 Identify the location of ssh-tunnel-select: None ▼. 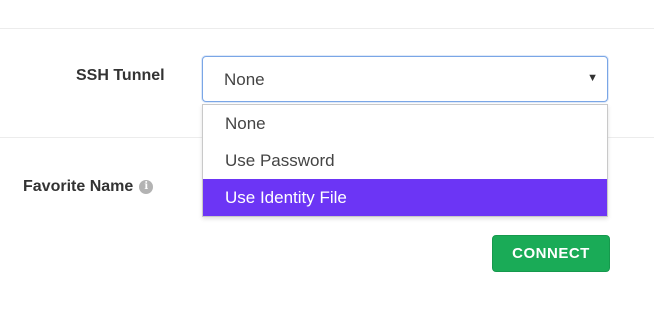
(405, 79).